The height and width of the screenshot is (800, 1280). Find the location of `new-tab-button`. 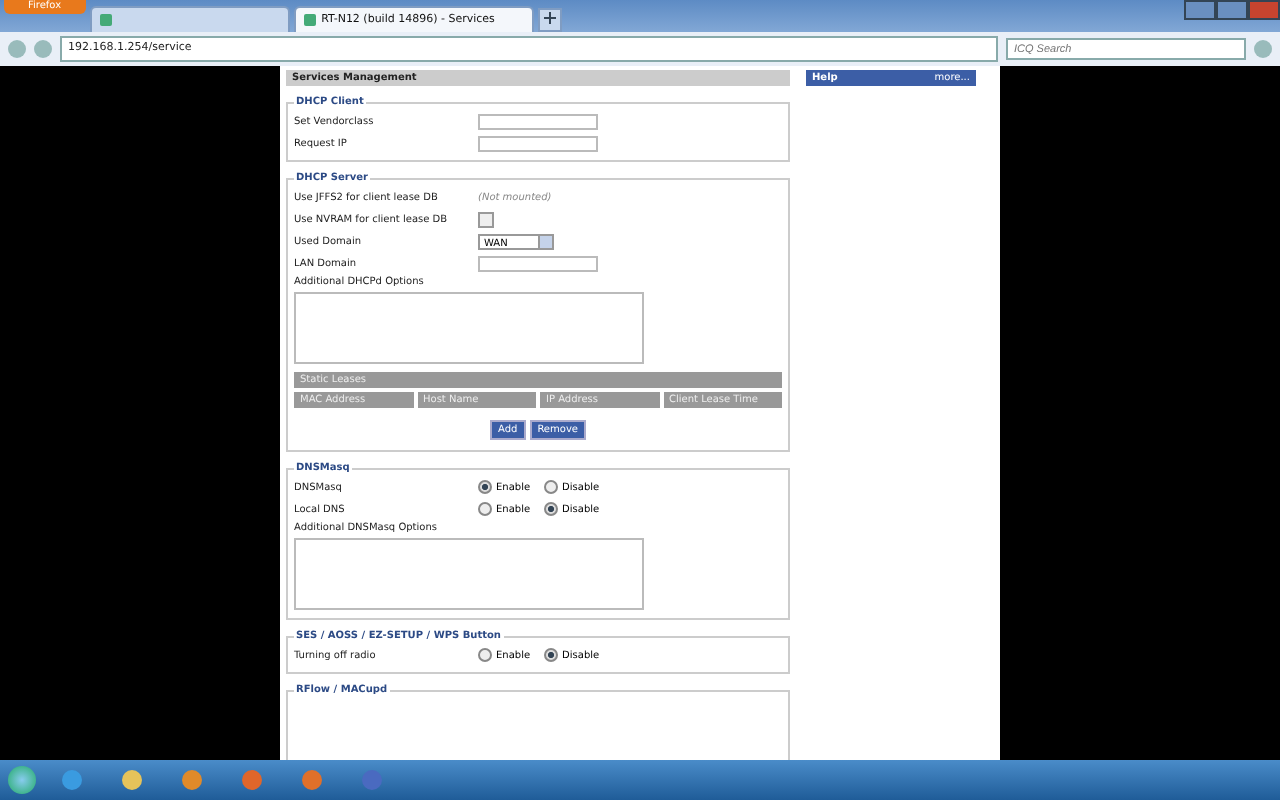

new-tab-button is located at coordinates (549, 20).